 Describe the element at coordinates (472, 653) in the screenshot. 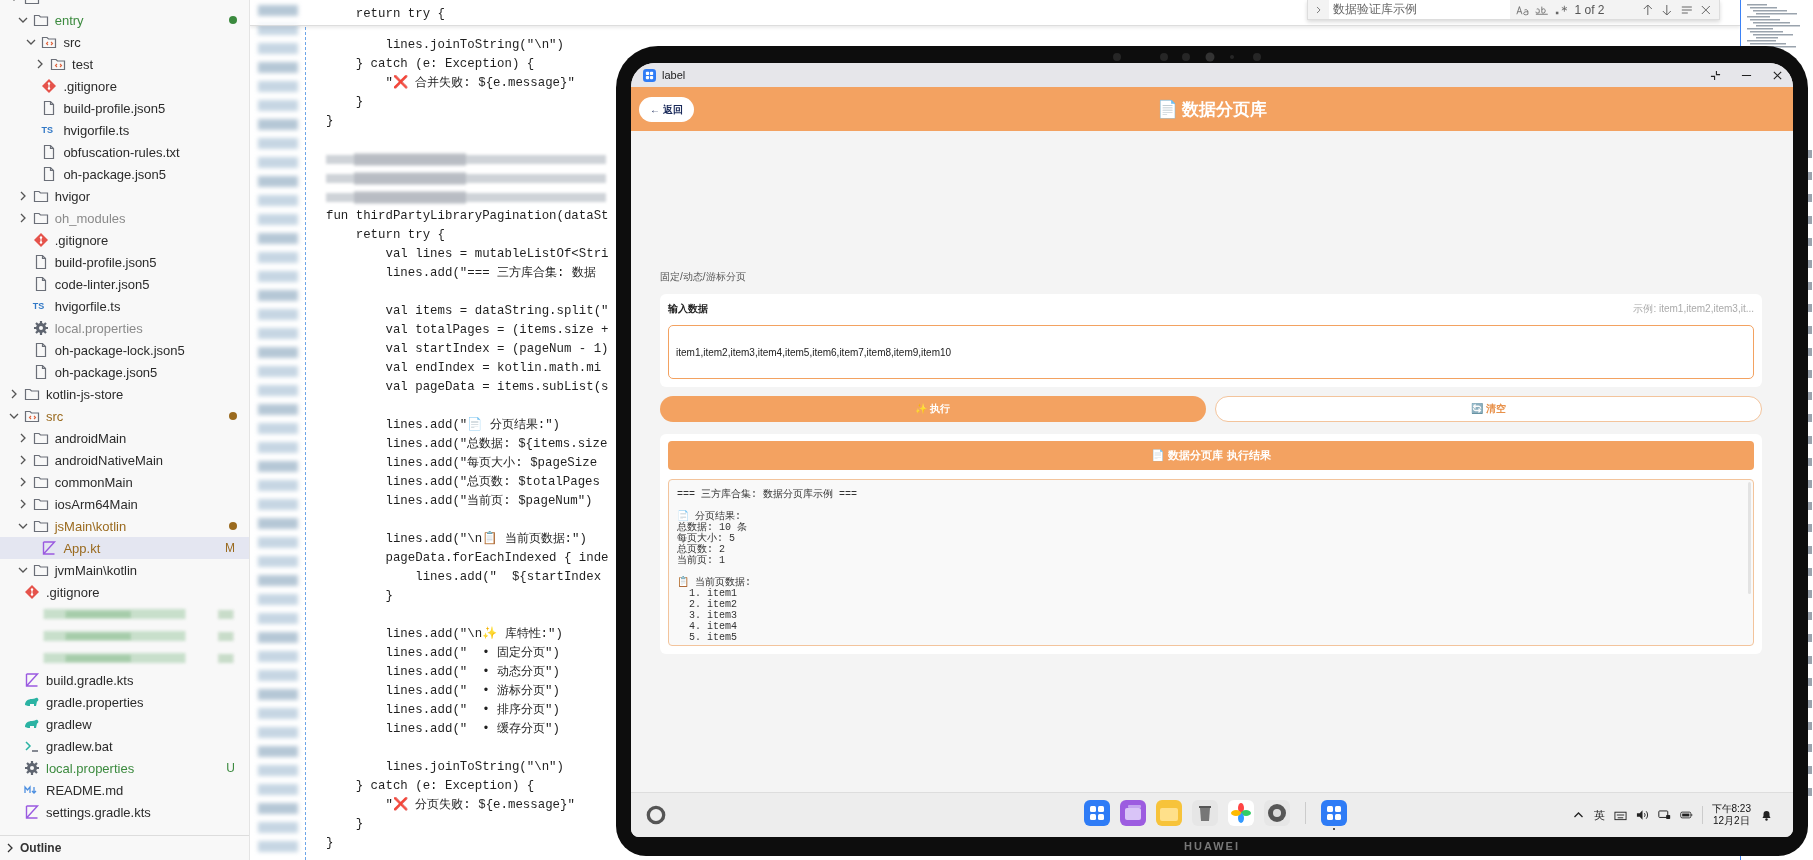

I see `code-line: lines.add(" • 固定分页")` at that location.